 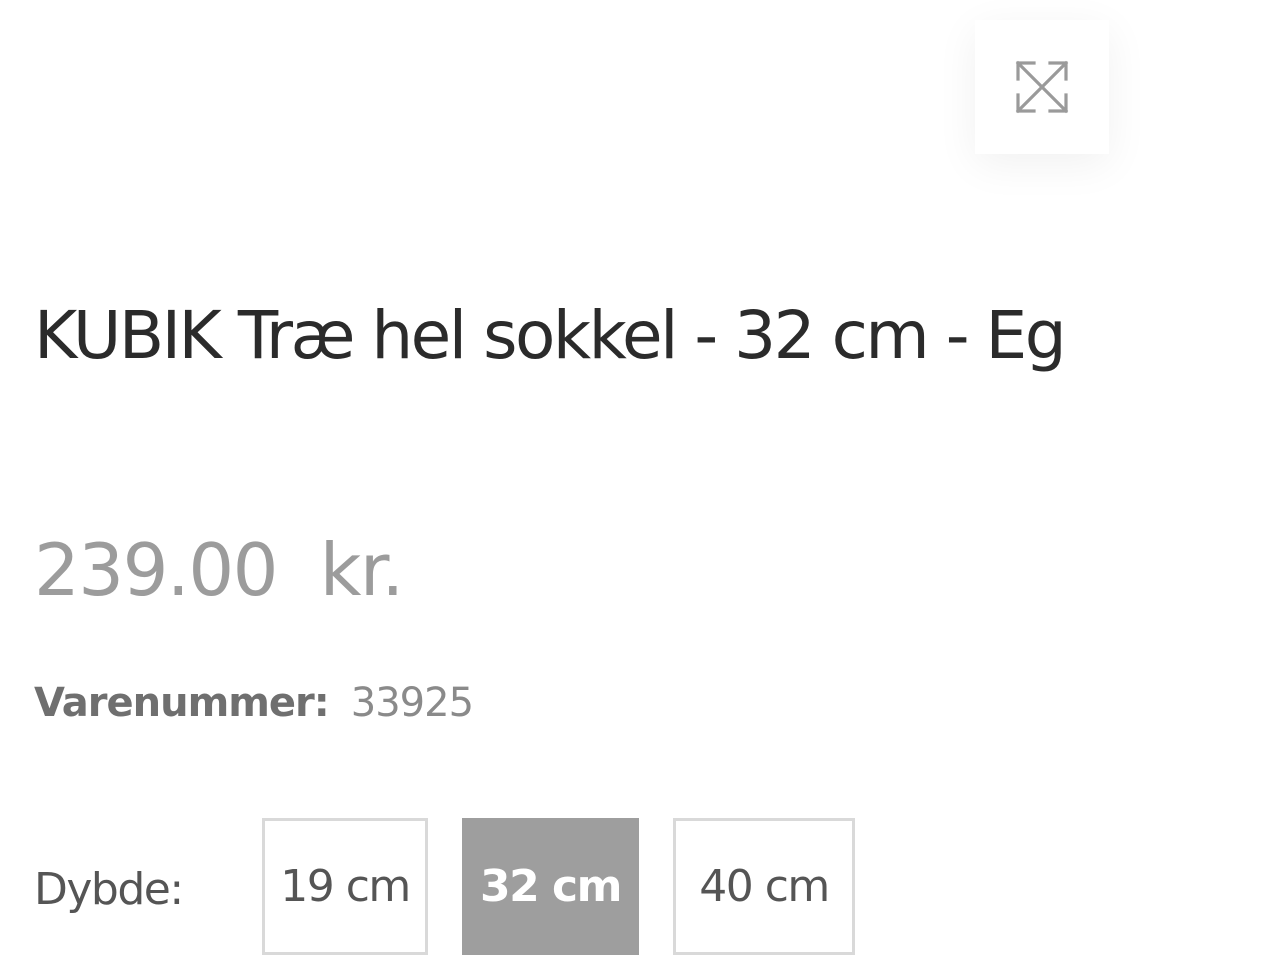 What do you see at coordinates (550, 886) in the screenshot?
I see `depth-option-32-cm: 32 cm` at bounding box center [550, 886].